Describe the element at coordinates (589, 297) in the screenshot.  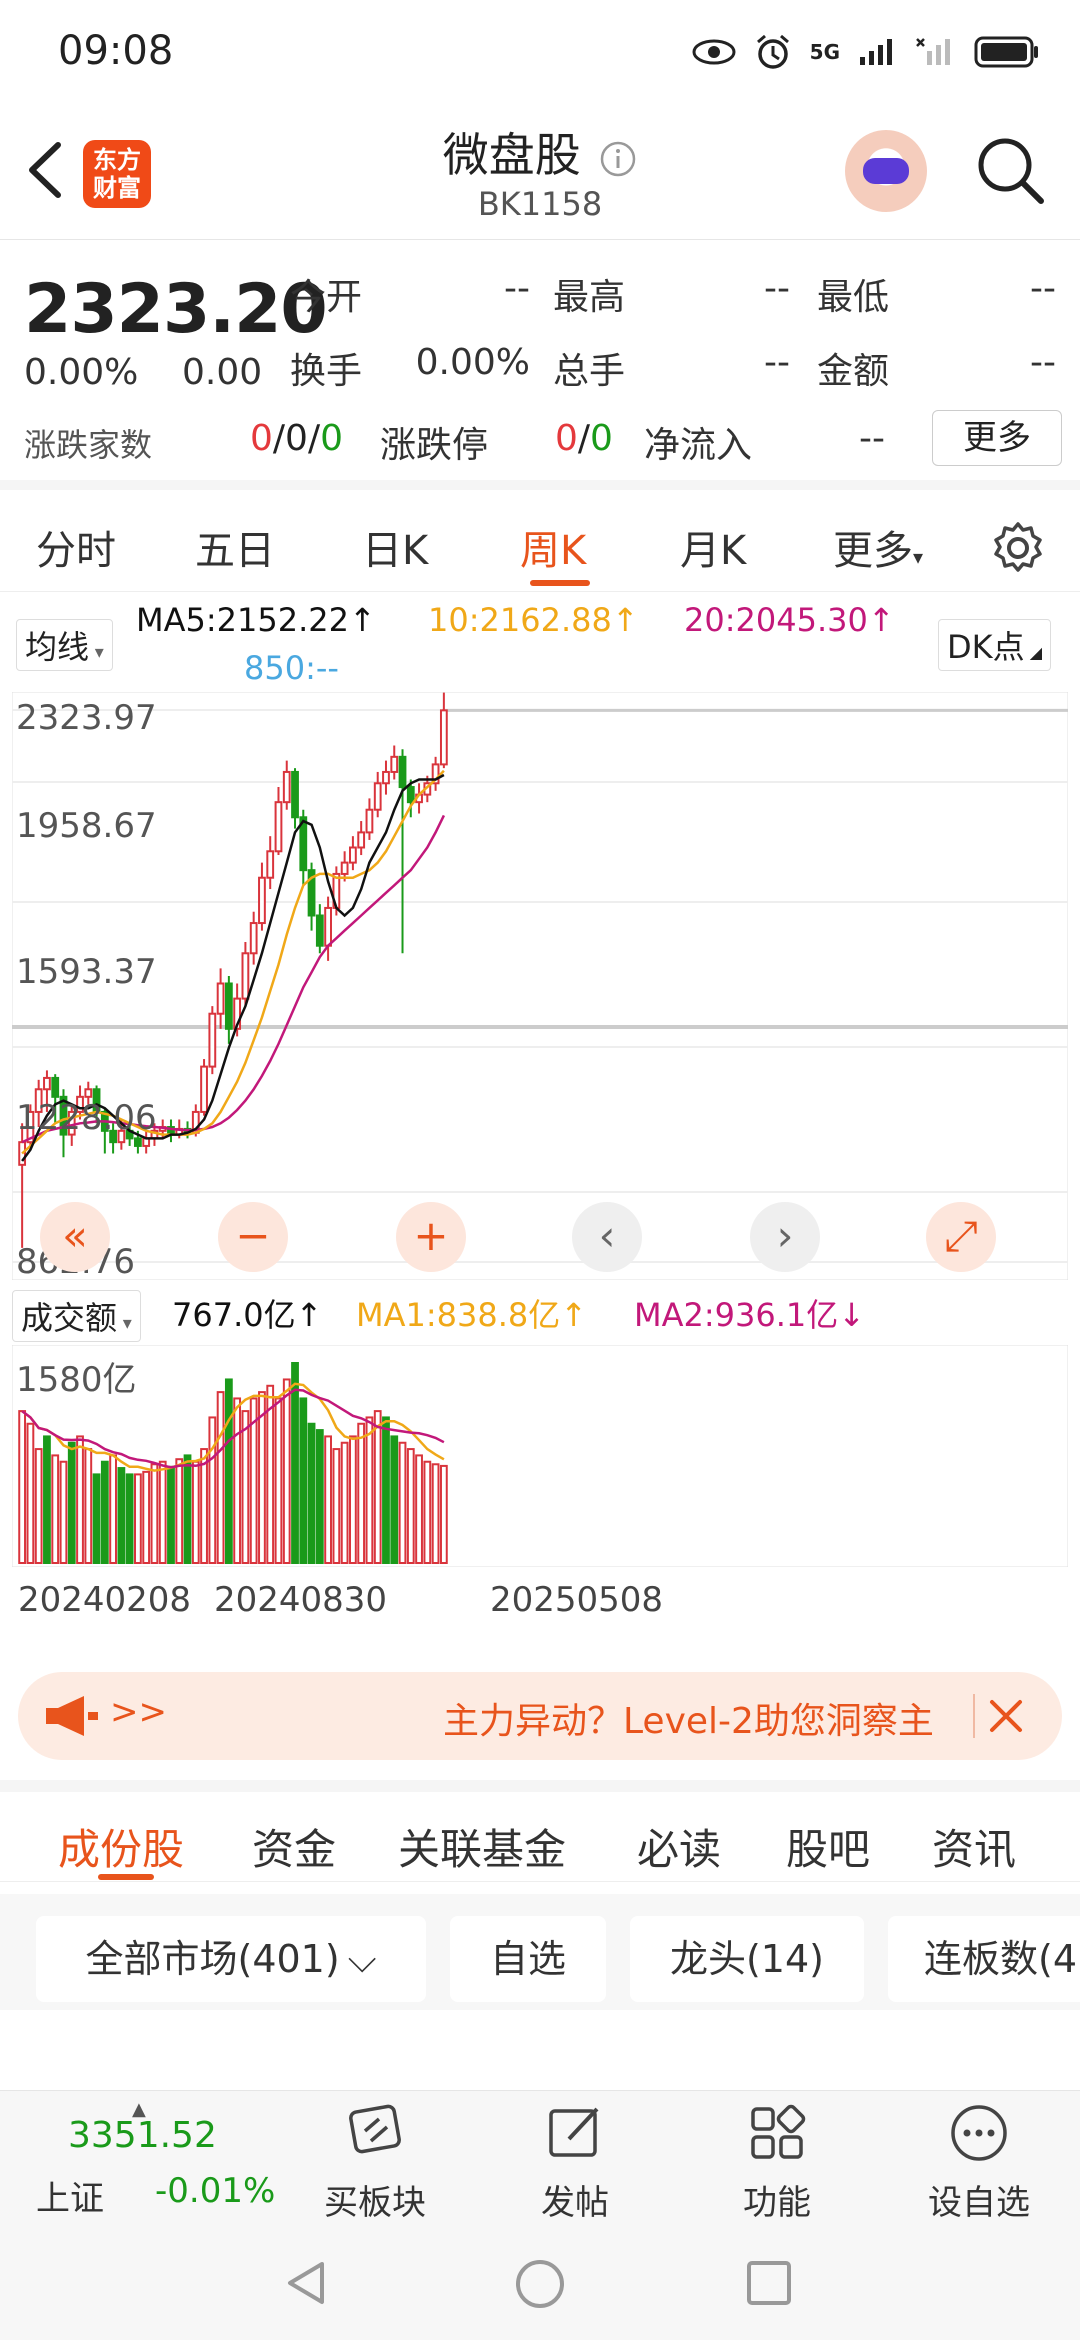
I see `high-label: 最高` at that location.